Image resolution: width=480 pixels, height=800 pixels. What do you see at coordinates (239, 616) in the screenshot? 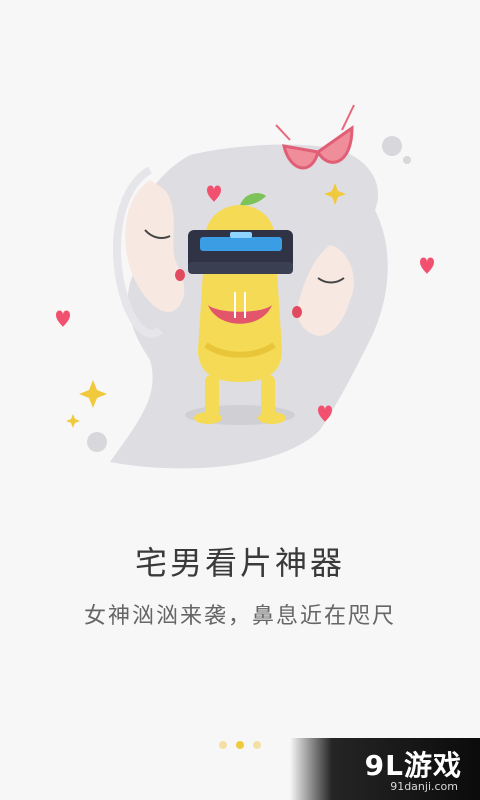
I see `onboarding-subtitle: 女神汹汹来袭，鼻息近在咫尺` at bounding box center [239, 616].